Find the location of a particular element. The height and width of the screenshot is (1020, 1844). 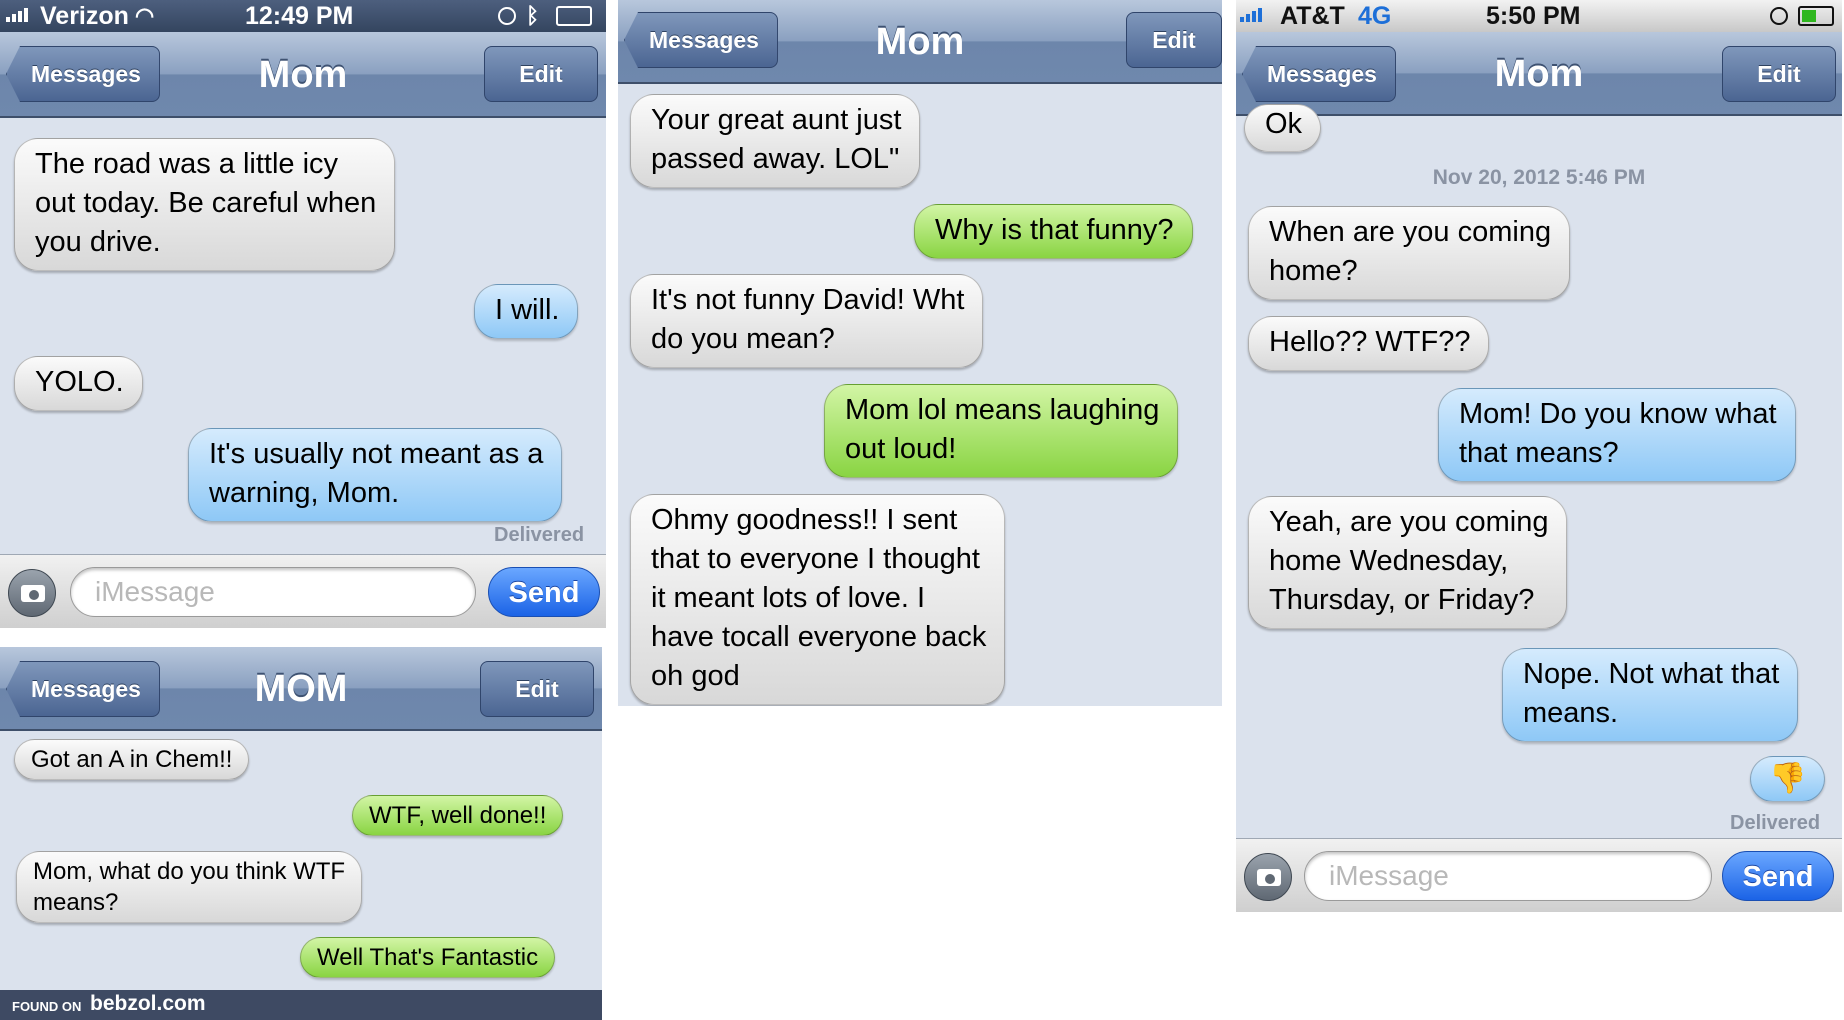

found-on-label: FOUND ON is located at coordinates (47, 1006).